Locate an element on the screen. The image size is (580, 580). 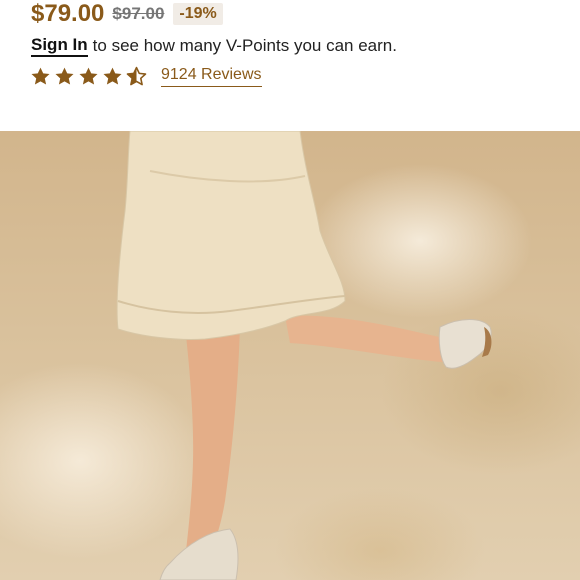
sign-in-link: Sign In is located at coordinates (59, 46).